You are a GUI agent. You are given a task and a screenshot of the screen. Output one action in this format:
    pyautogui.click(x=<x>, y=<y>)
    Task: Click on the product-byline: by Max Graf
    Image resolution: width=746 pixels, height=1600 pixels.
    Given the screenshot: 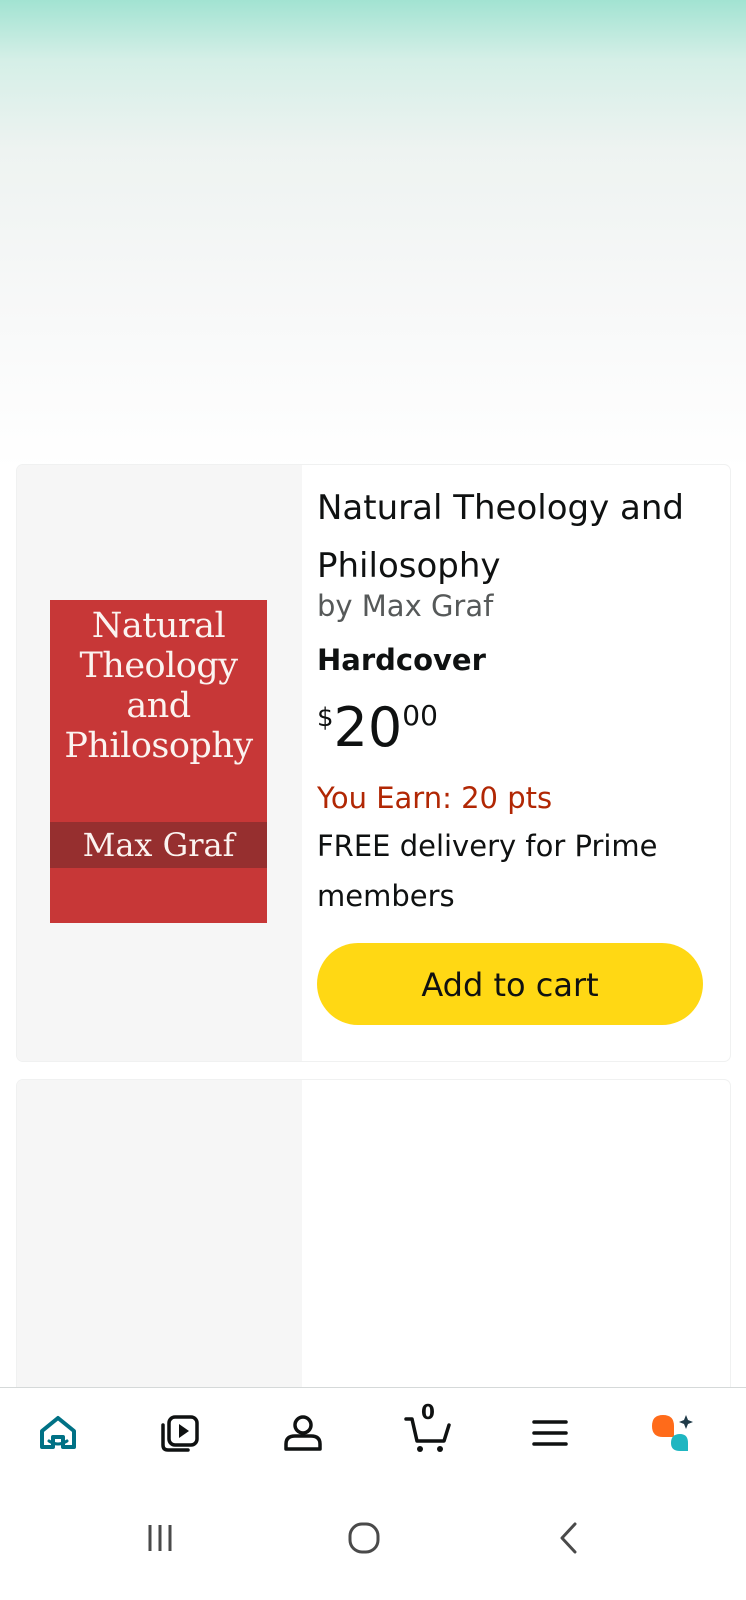 What is the action you would take?
    pyautogui.click(x=405, y=606)
    